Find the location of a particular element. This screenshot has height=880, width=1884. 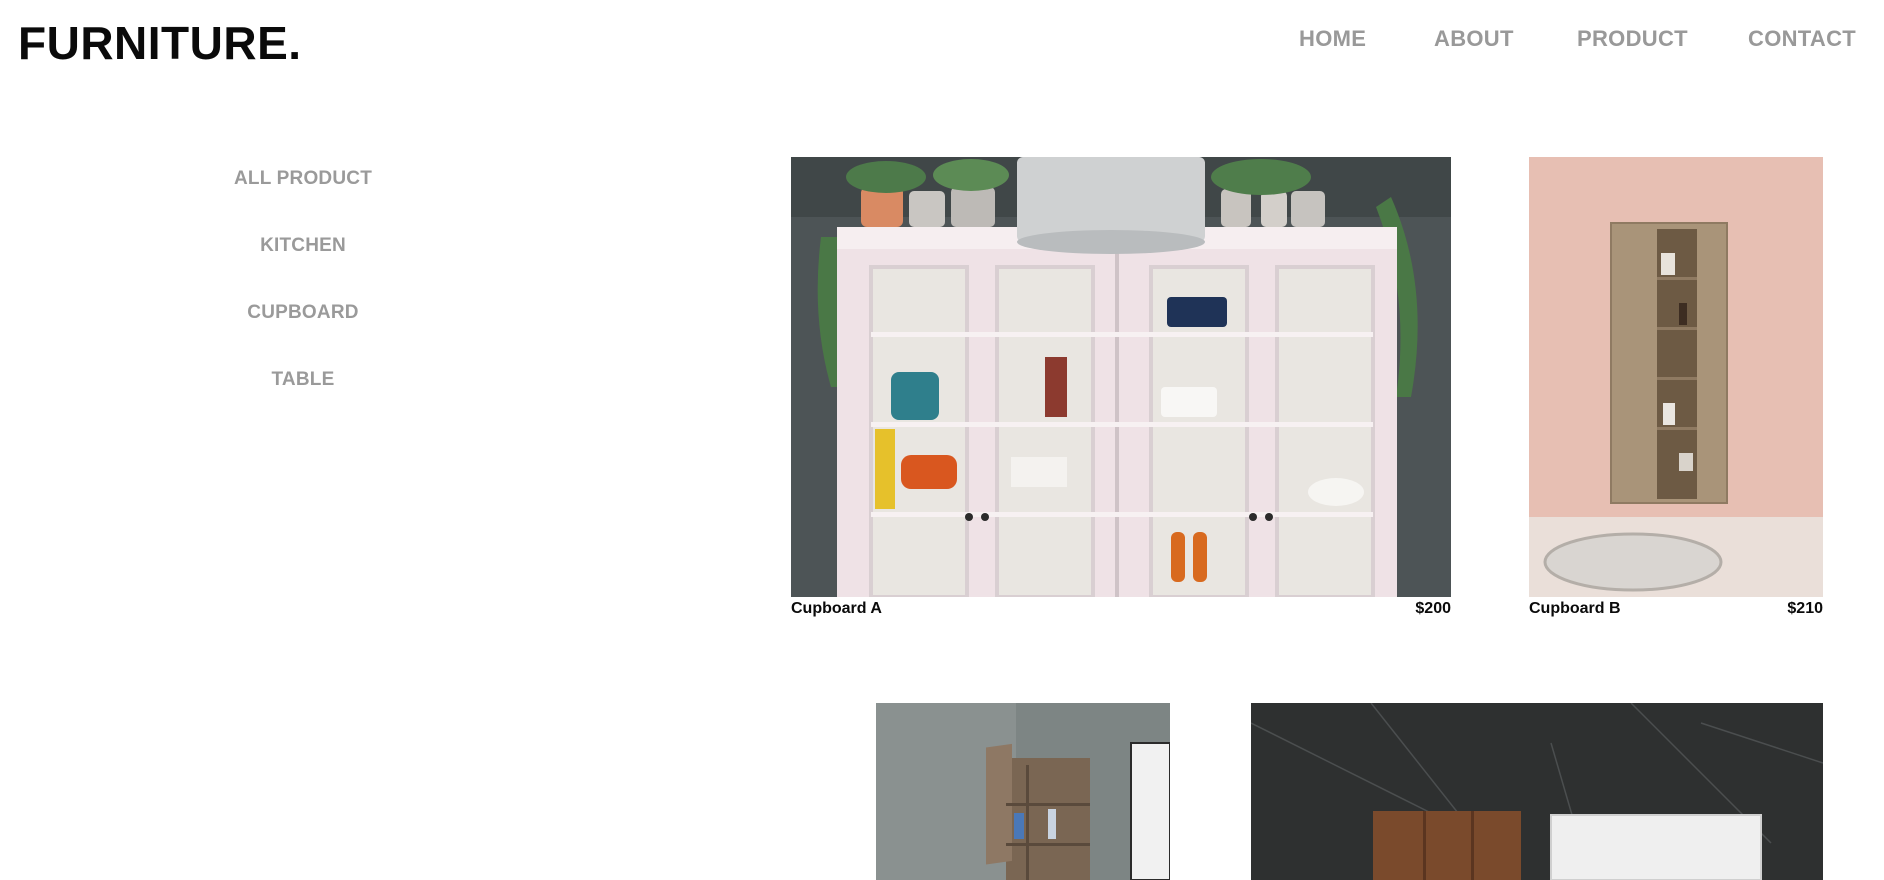

product-price-cupboard-a: $200 is located at coordinates (1433, 608).